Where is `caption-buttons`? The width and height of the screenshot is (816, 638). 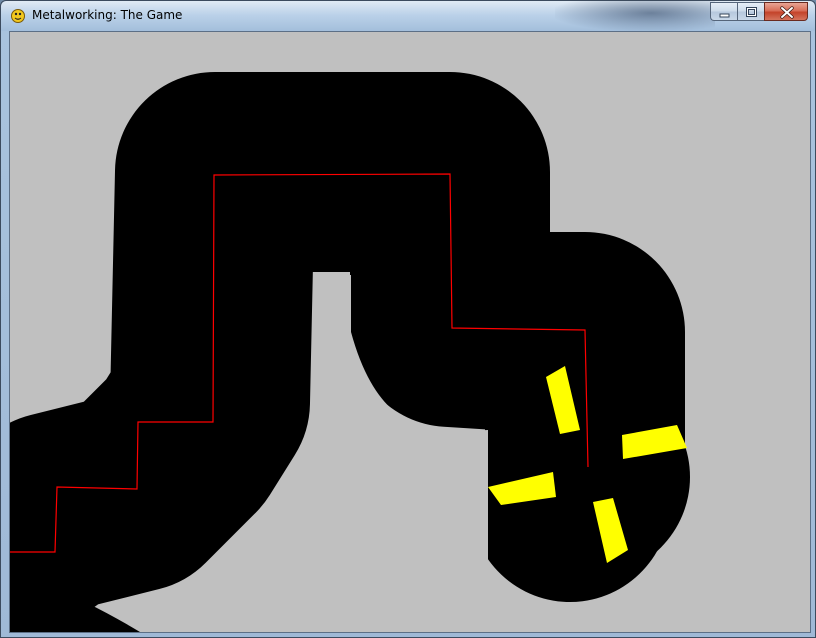
caption-buttons is located at coordinates (759, 11).